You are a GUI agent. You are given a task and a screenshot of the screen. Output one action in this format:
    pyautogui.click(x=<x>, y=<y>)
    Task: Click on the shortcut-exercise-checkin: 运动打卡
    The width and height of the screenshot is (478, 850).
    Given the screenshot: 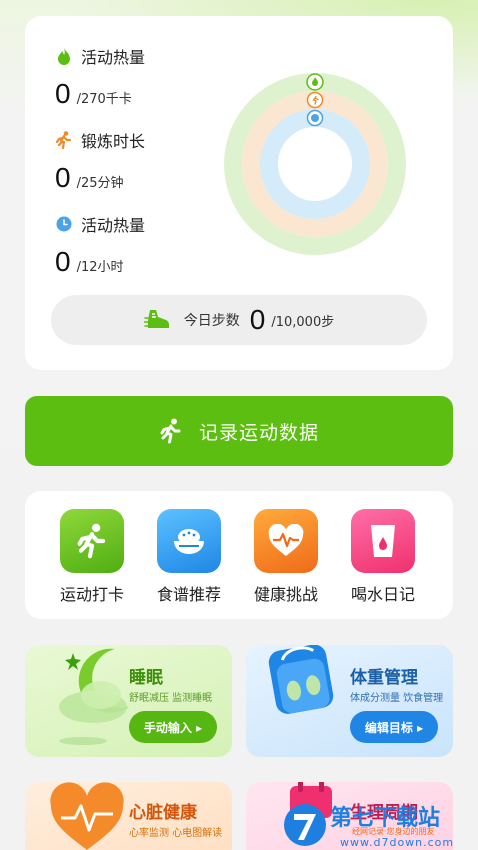 What is the action you would take?
    pyautogui.click(x=92, y=557)
    